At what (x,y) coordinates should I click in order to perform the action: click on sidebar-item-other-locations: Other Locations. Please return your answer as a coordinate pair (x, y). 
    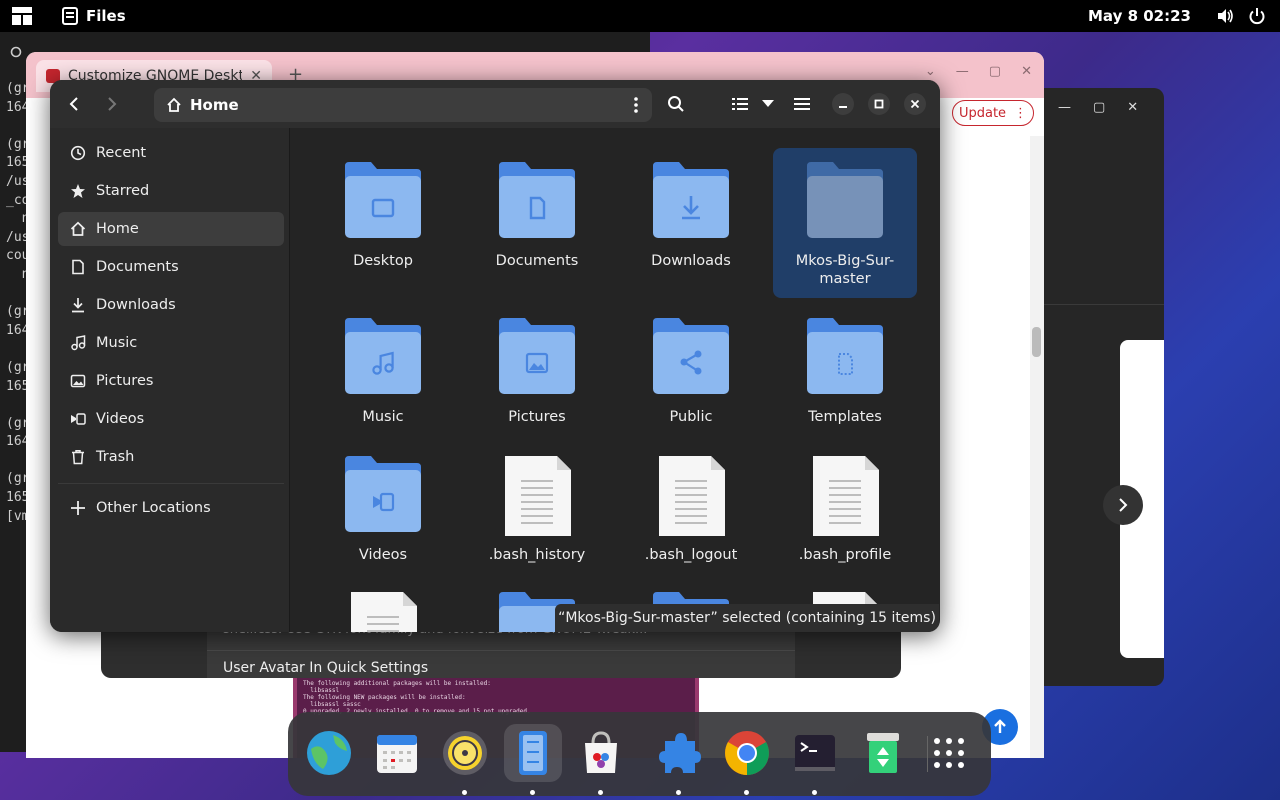
    Looking at the image, I should click on (171, 508).